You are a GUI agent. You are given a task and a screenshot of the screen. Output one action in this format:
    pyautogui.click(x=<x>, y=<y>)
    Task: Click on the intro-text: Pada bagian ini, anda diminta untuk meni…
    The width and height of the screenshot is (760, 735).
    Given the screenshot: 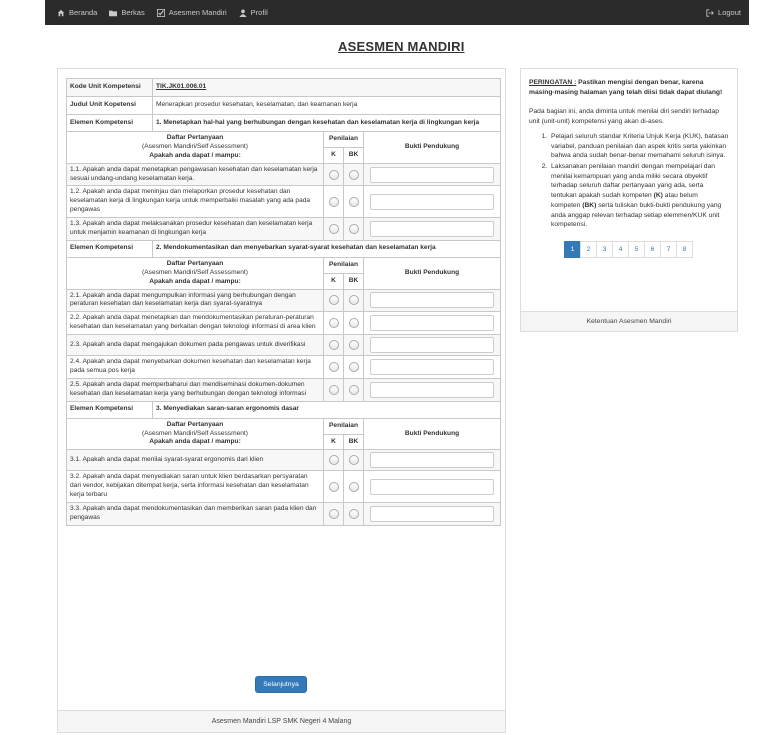 What is the action you would take?
    pyautogui.click(x=624, y=117)
    